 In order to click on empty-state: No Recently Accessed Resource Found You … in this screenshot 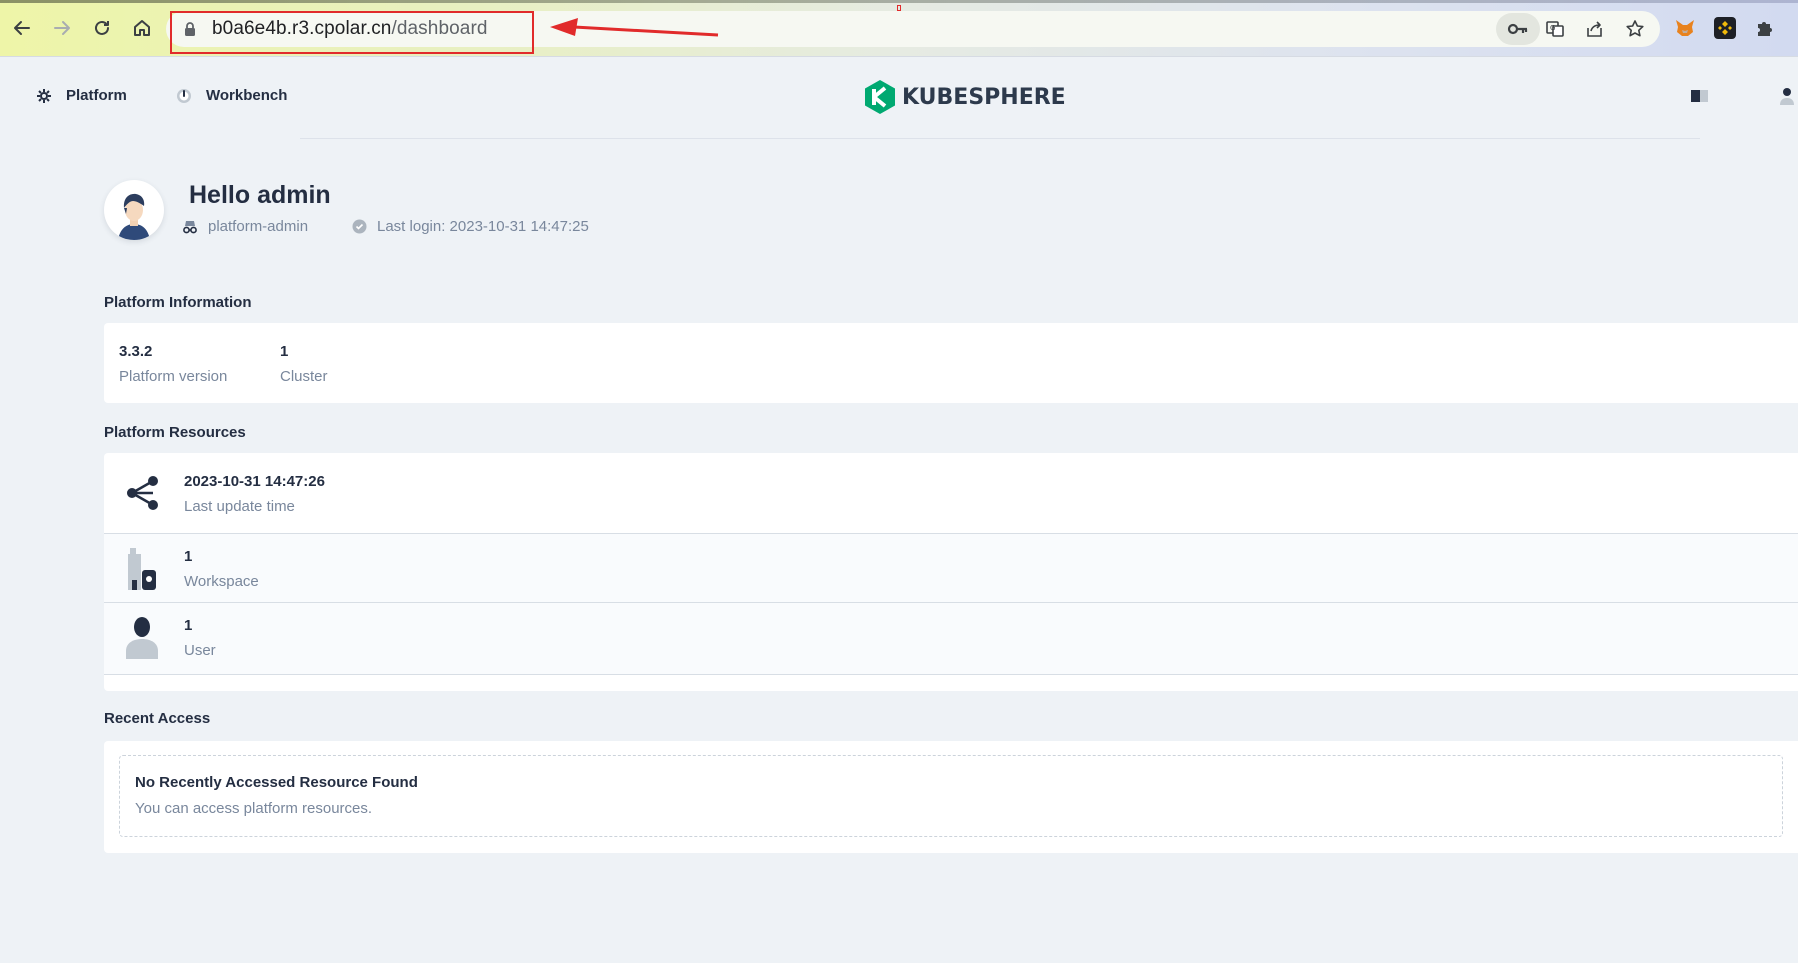, I will do `click(951, 796)`.